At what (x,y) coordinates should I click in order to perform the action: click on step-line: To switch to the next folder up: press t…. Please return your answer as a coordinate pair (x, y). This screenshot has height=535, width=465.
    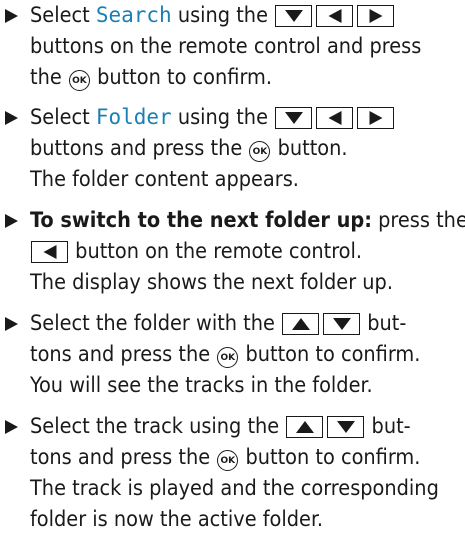
    Looking at the image, I should click on (247, 220).